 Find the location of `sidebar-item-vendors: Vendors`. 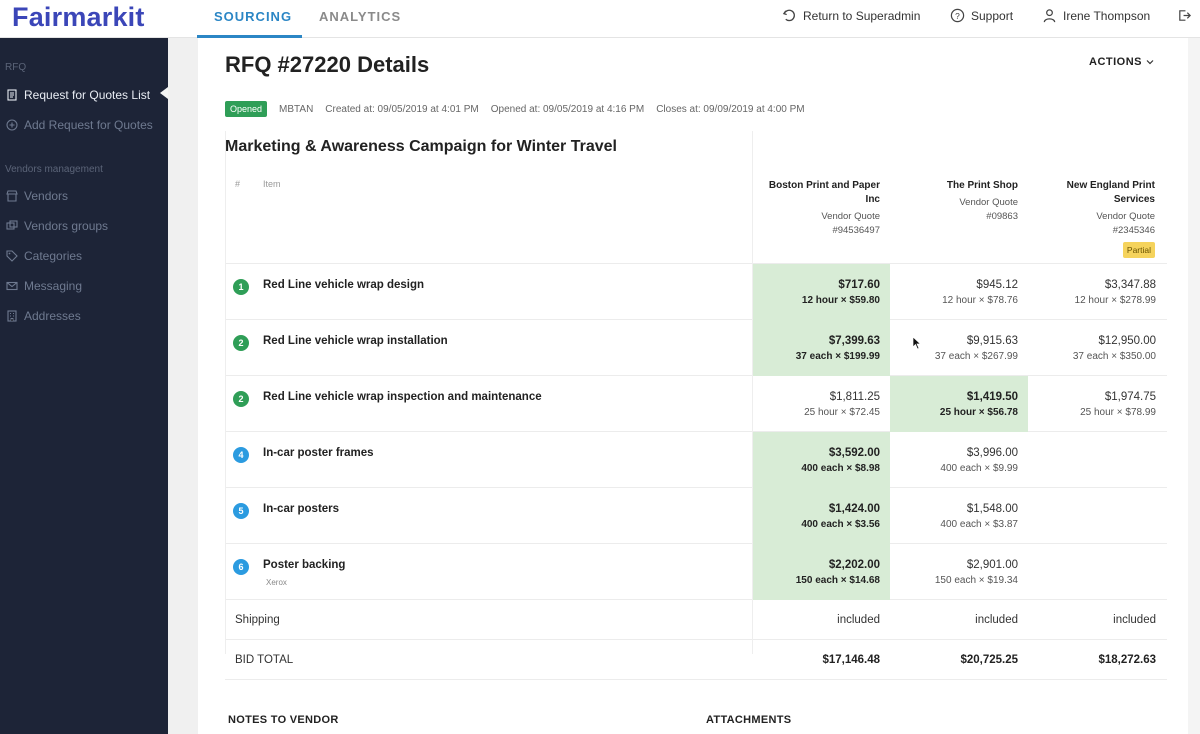

sidebar-item-vendors: Vendors is located at coordinates (37, 196).